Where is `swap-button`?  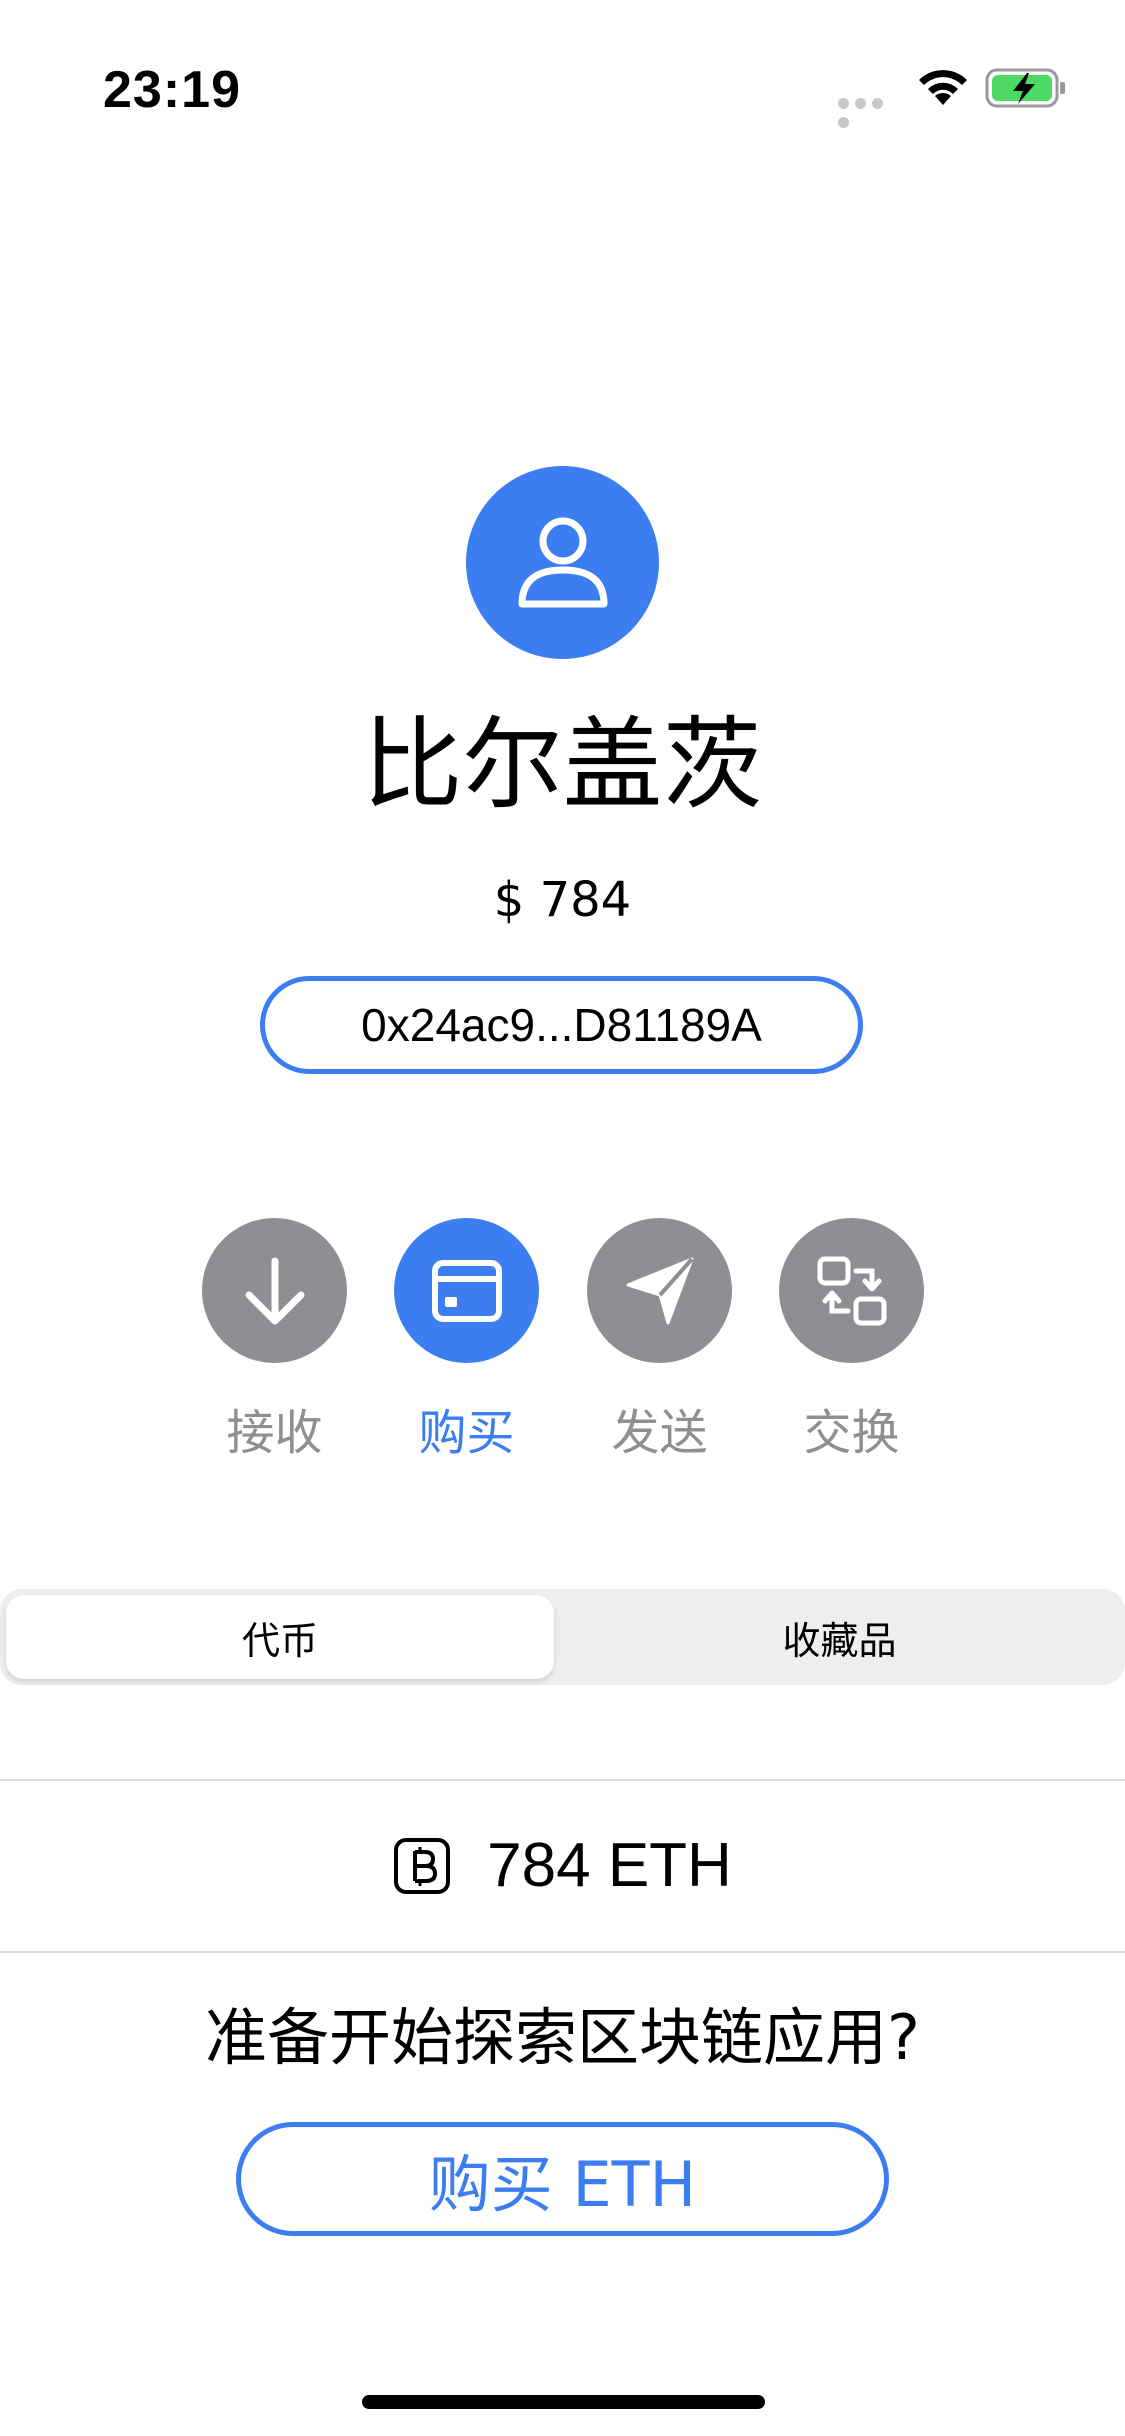
swap-button is located at coordinates (851, 1290).